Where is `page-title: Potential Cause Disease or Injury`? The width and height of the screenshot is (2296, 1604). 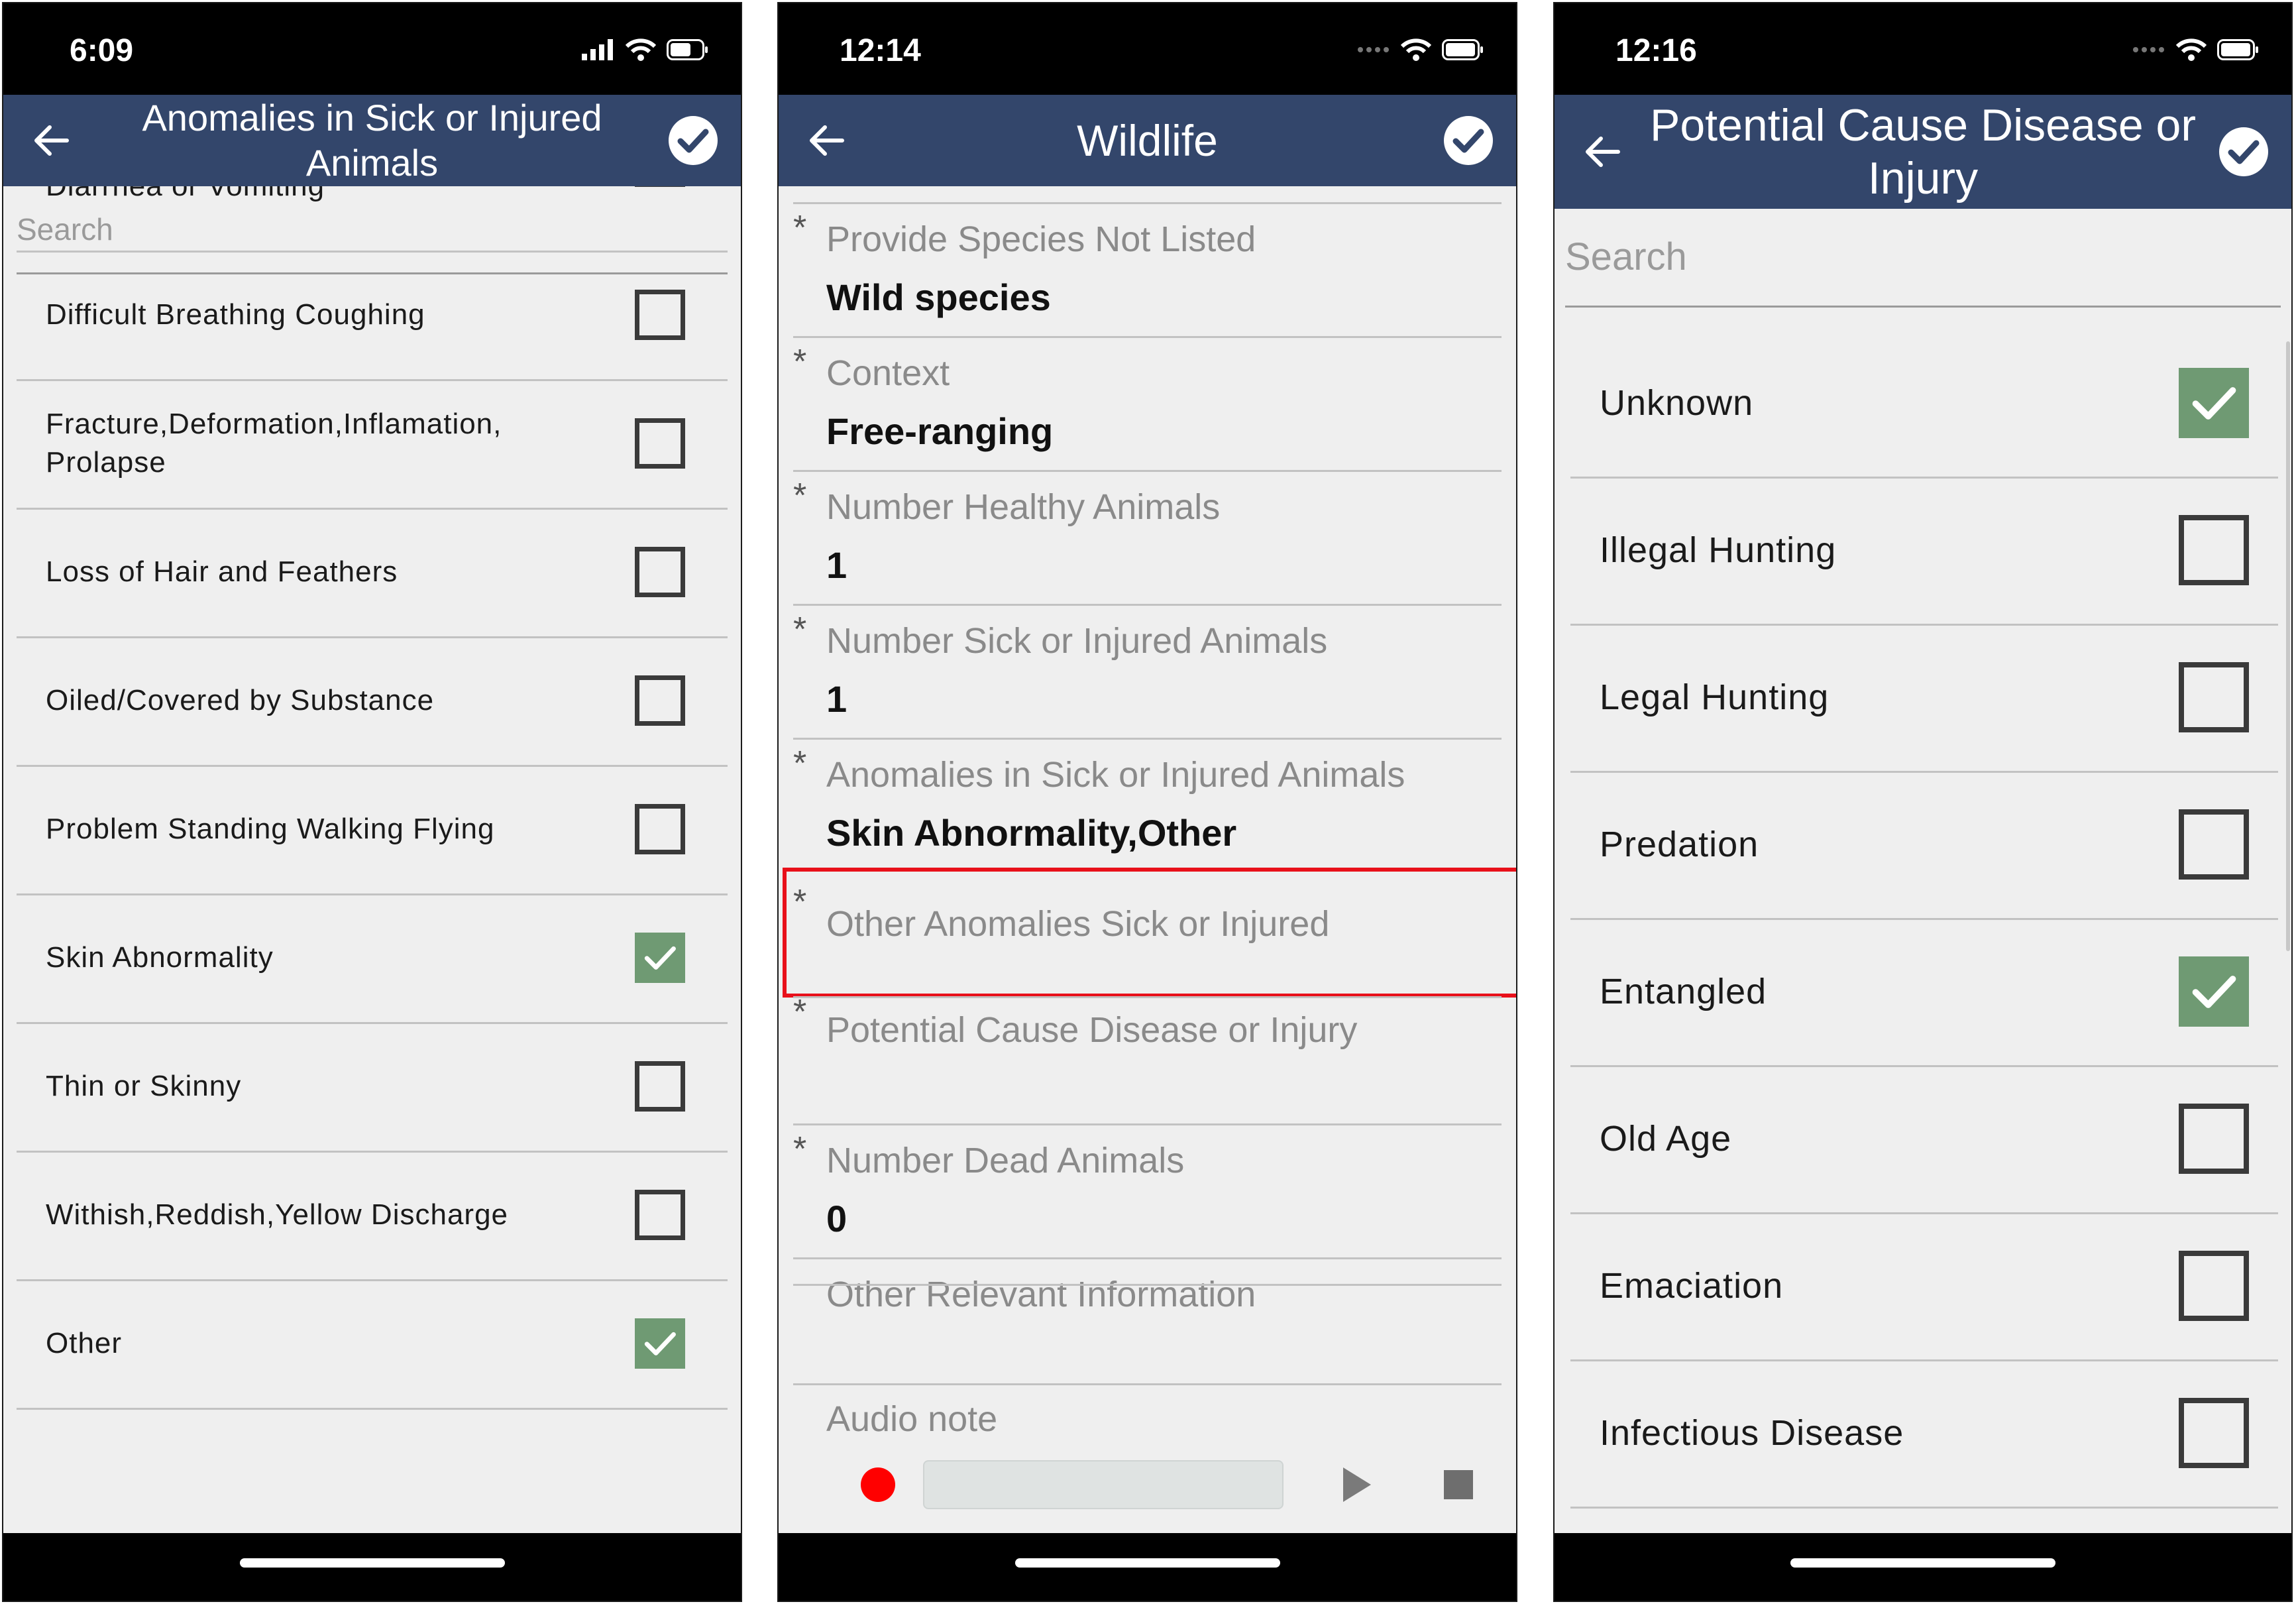 page-title: Potential Cause Disease or Injury is located at coordinates (1922, 151).